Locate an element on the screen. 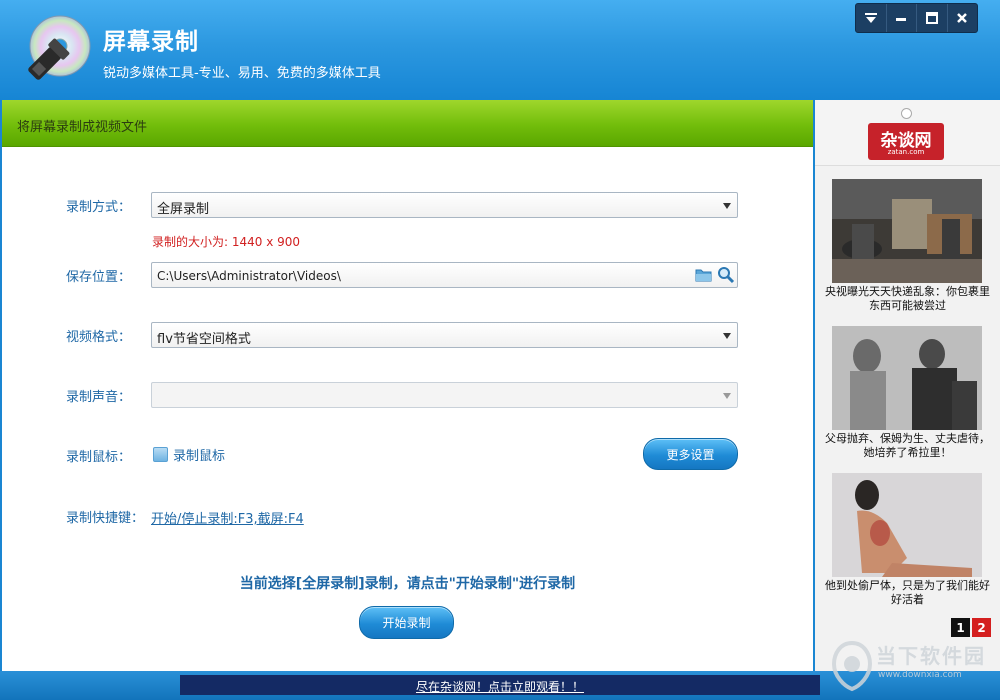 The image size is (1000, 700). app-logo-icon is located at coordinates (59, 47).